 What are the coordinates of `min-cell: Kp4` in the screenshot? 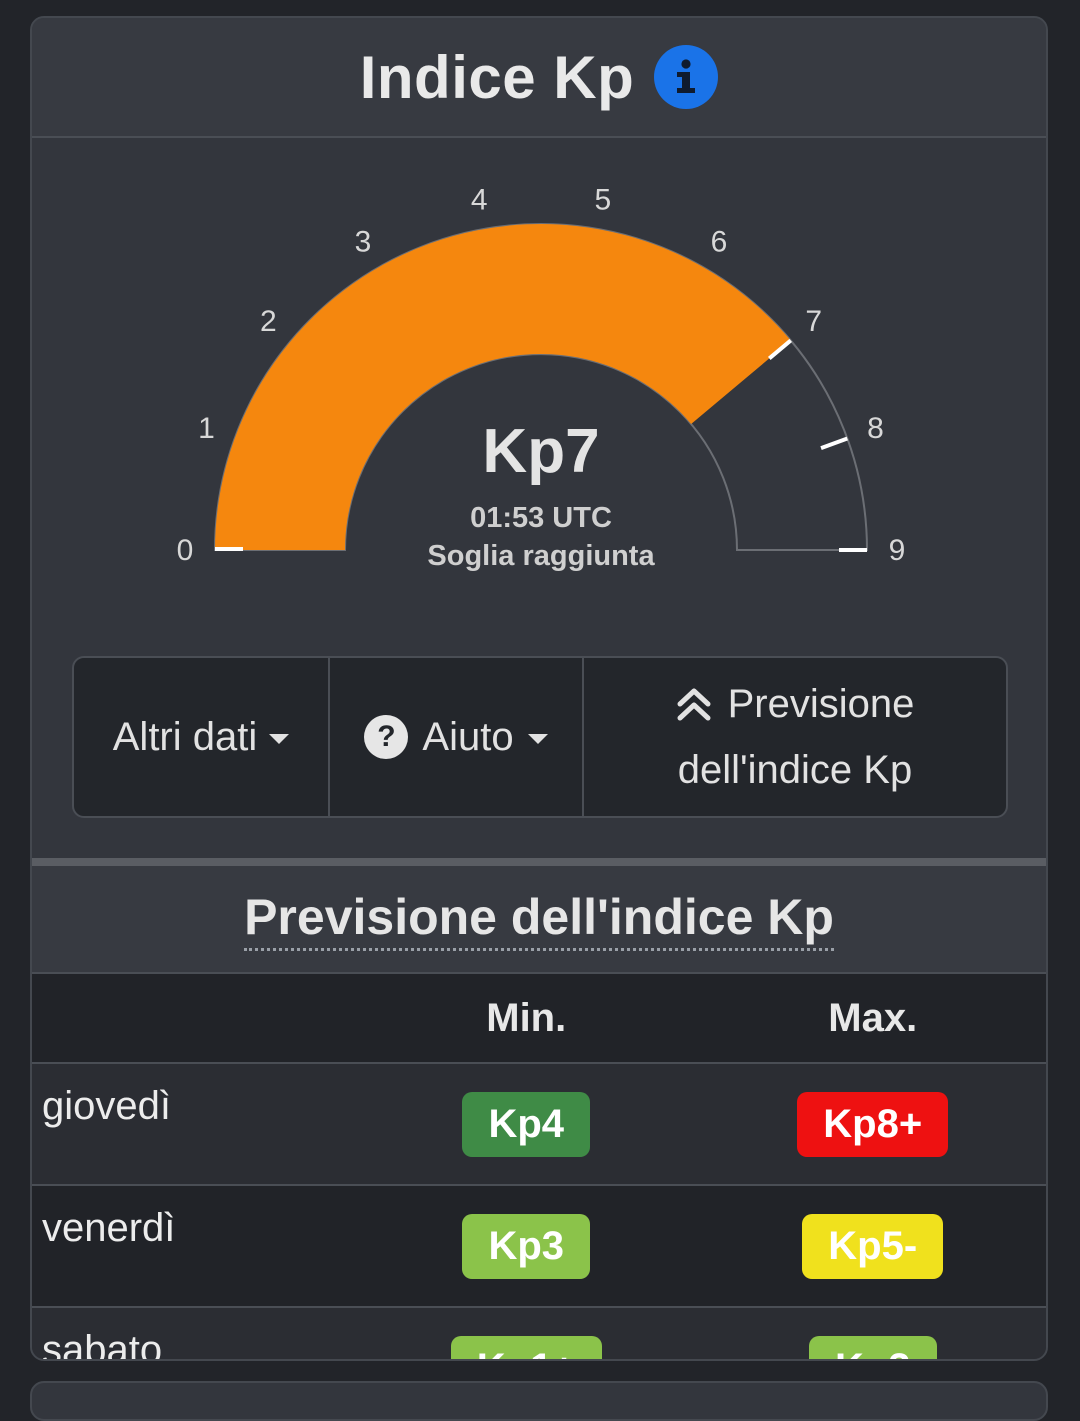 It's located at (526, 1124).